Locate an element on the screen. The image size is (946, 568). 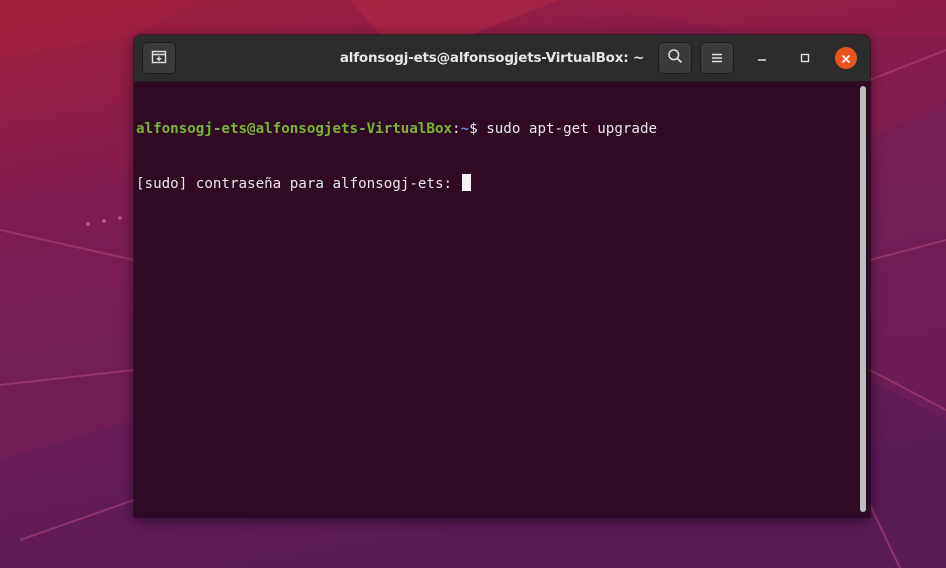
menu-button is located at coordinates (717, 58).